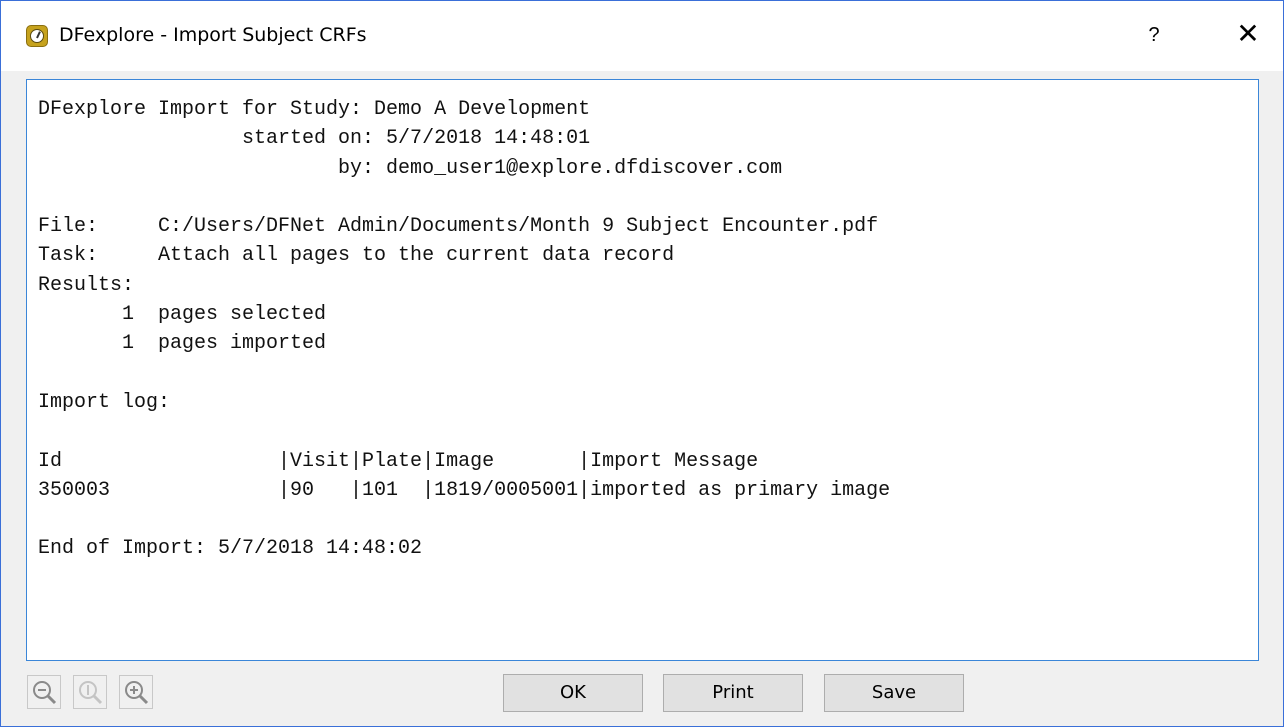 This screenshot has width=1284, height=727. I want to click on log-line: Id |Visit|Plate|Image |Import Message, so click(398, 461).